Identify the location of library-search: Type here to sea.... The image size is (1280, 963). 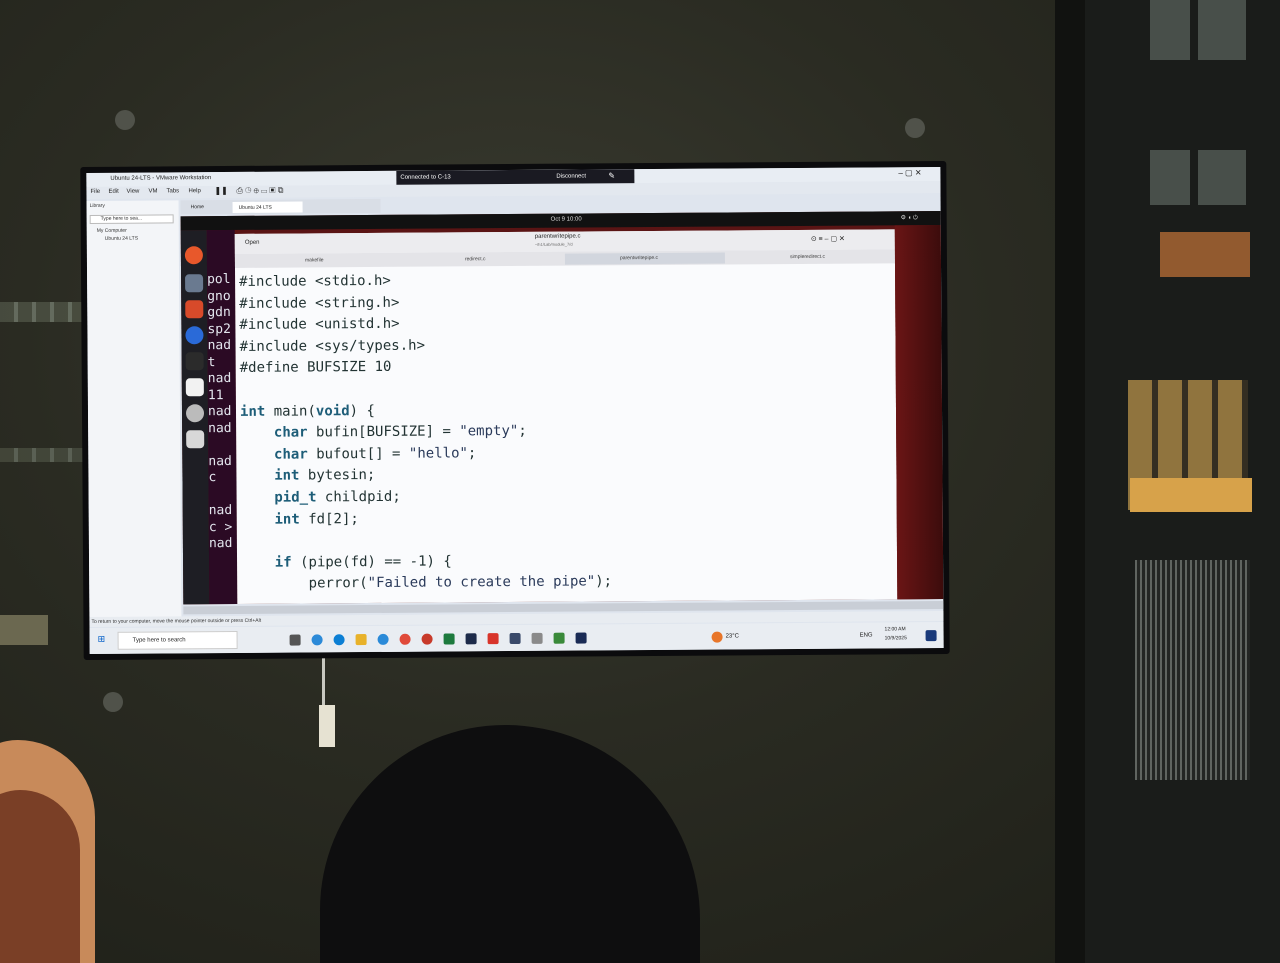
(131, 219).